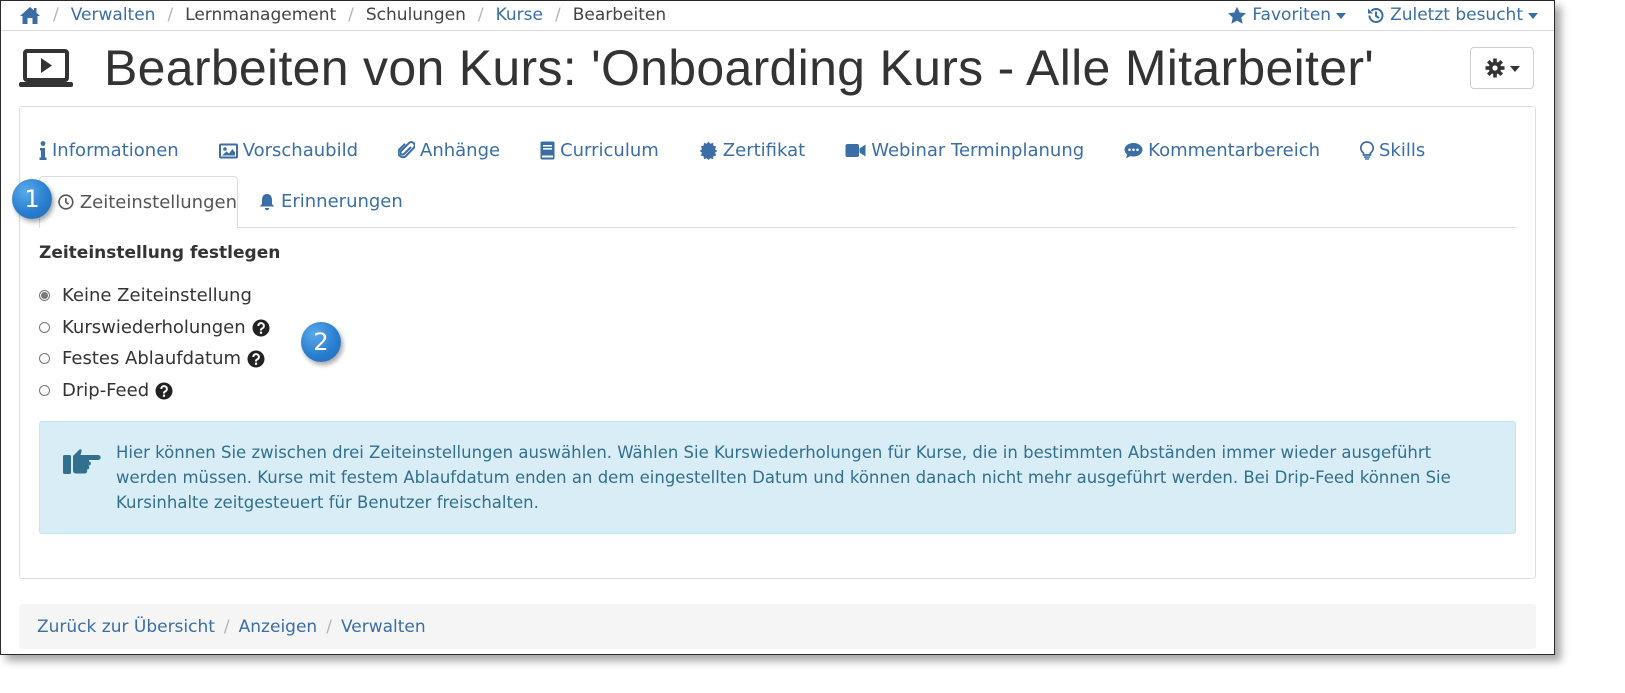 This screenshot has width=1625, height=693. I want to click on tab-label: Skills, so click(1402, 150).